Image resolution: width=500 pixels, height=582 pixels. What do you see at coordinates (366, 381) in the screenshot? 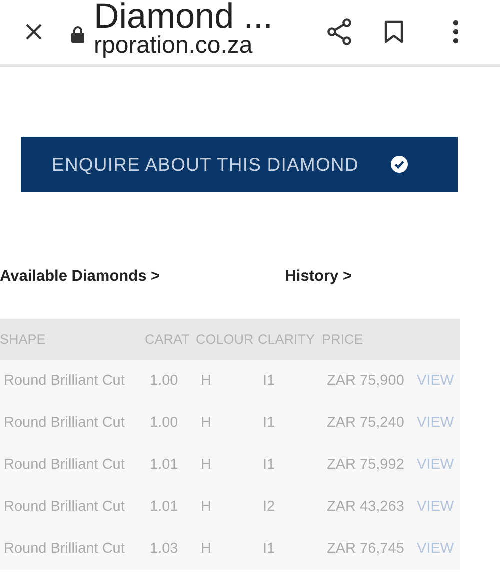
I see `table-cell-text: ZAR 75,900` at bounding box center [366, 381].